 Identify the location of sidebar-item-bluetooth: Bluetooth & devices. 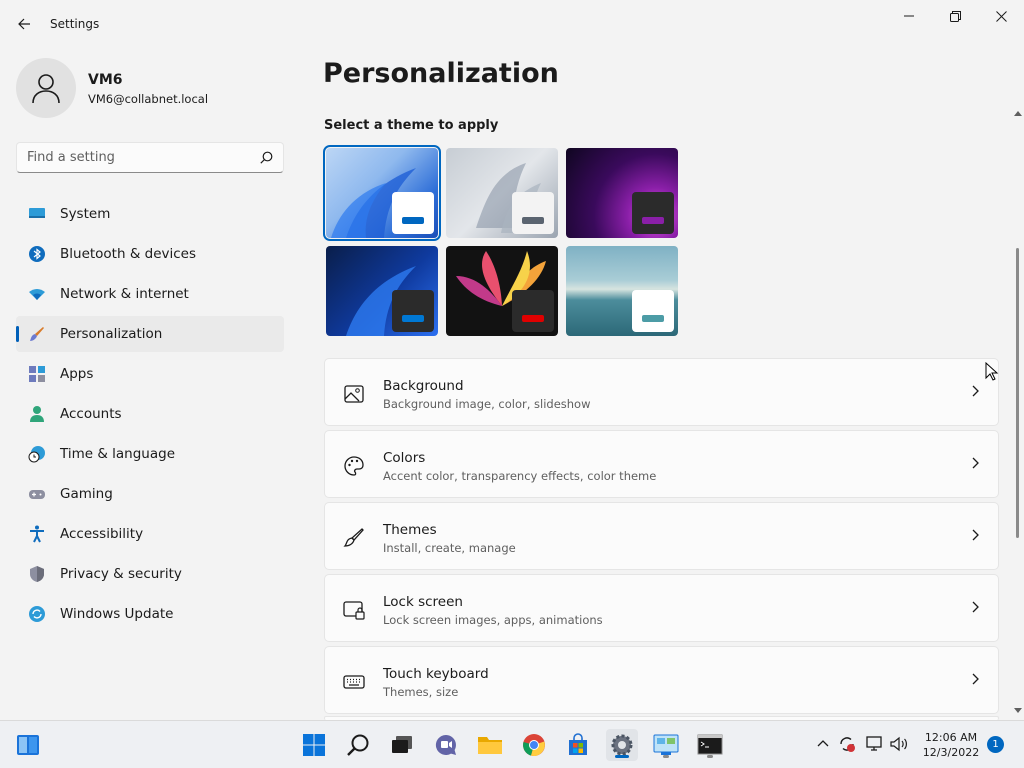
(150, 254).